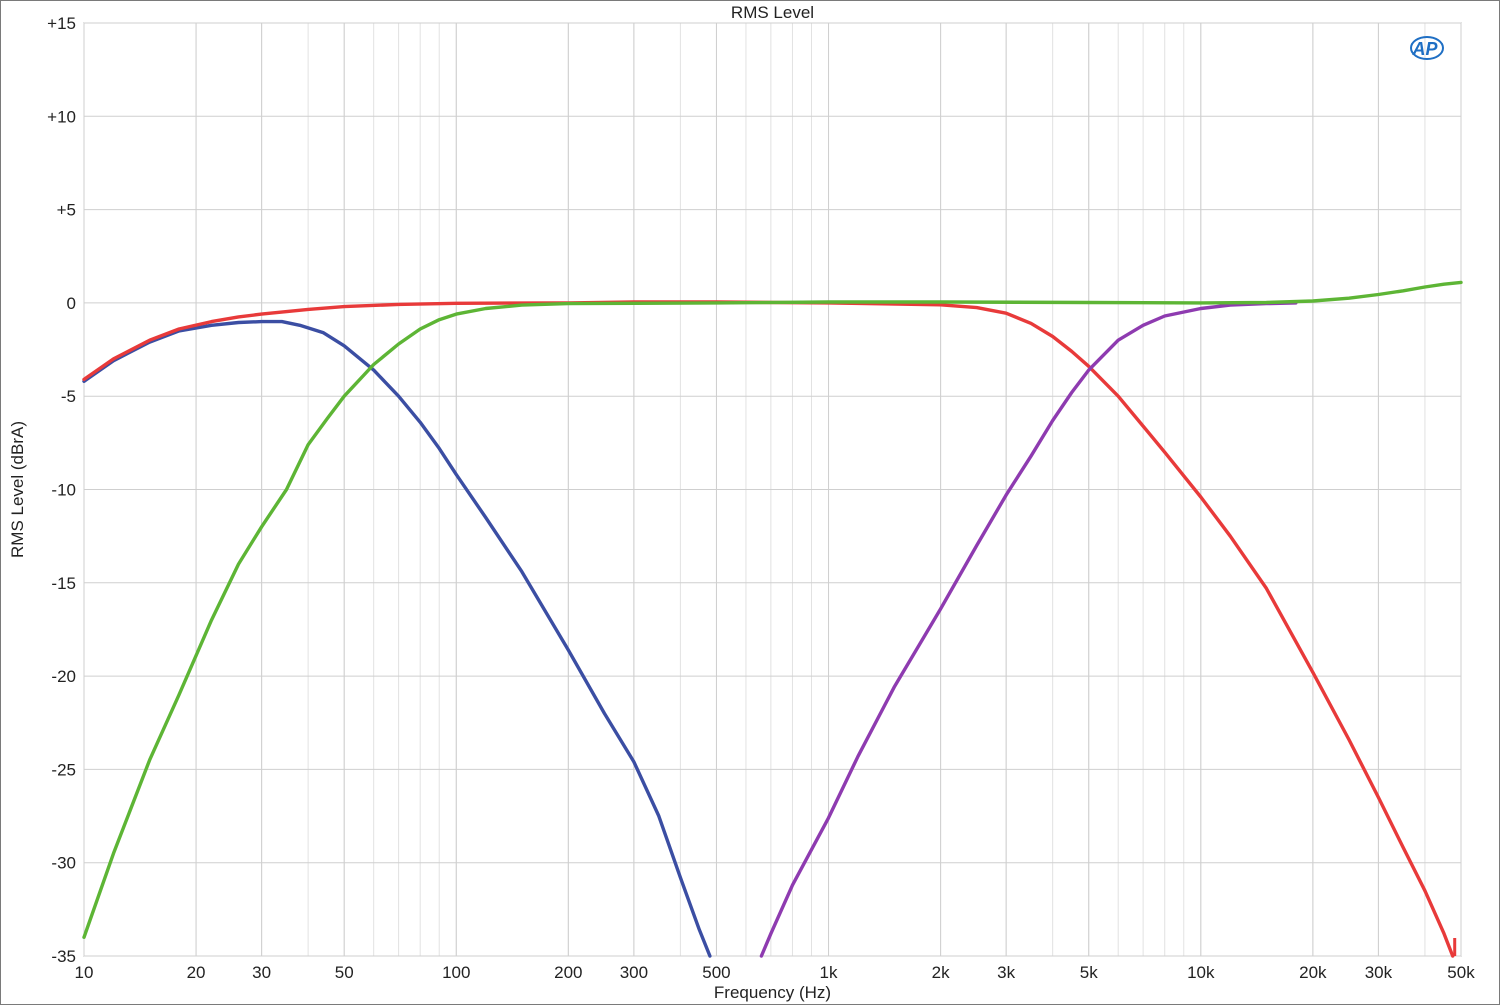  I want to click on x-axis-title: Frequency (Hz), so click(772, 992).